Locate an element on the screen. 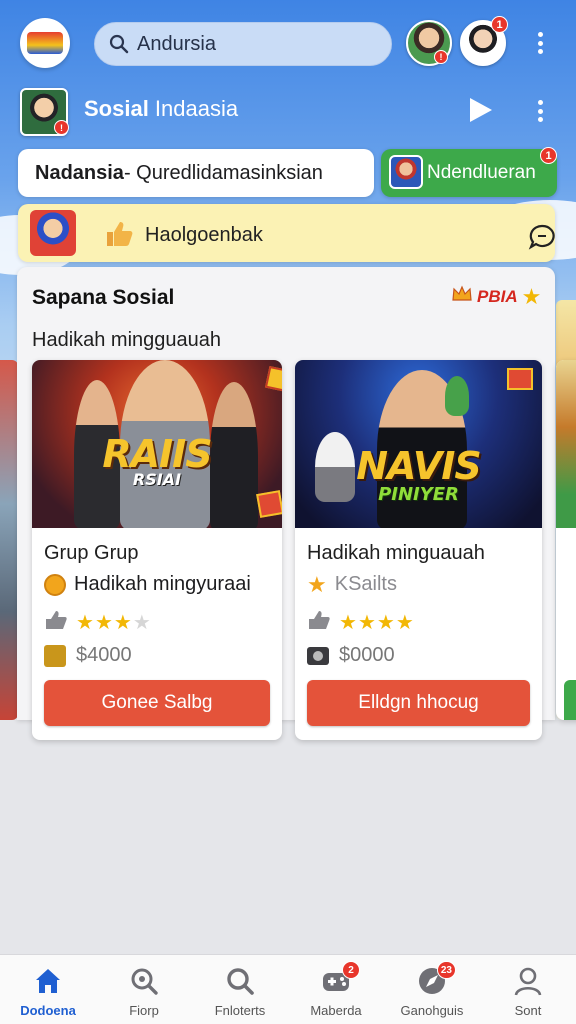 This screenshot has width=576, height=1024. game-thumbnail: NAVIS PINIYER is located at coordinates (418, 444).